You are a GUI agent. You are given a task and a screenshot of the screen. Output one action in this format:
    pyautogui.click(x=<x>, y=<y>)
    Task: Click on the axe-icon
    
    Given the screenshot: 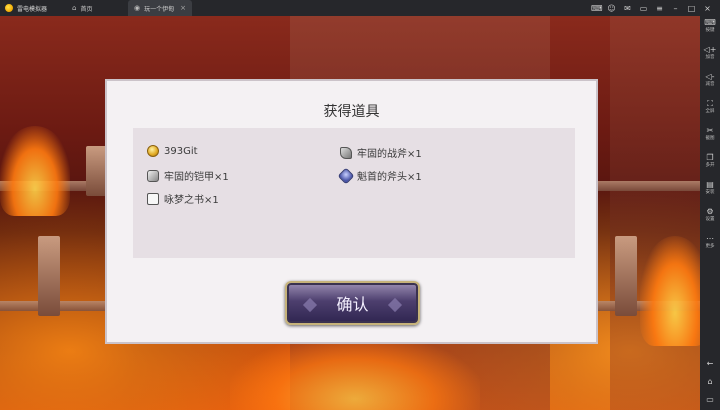 What is the action you would take?
    pyautogui.click(x=346, y=152)
    